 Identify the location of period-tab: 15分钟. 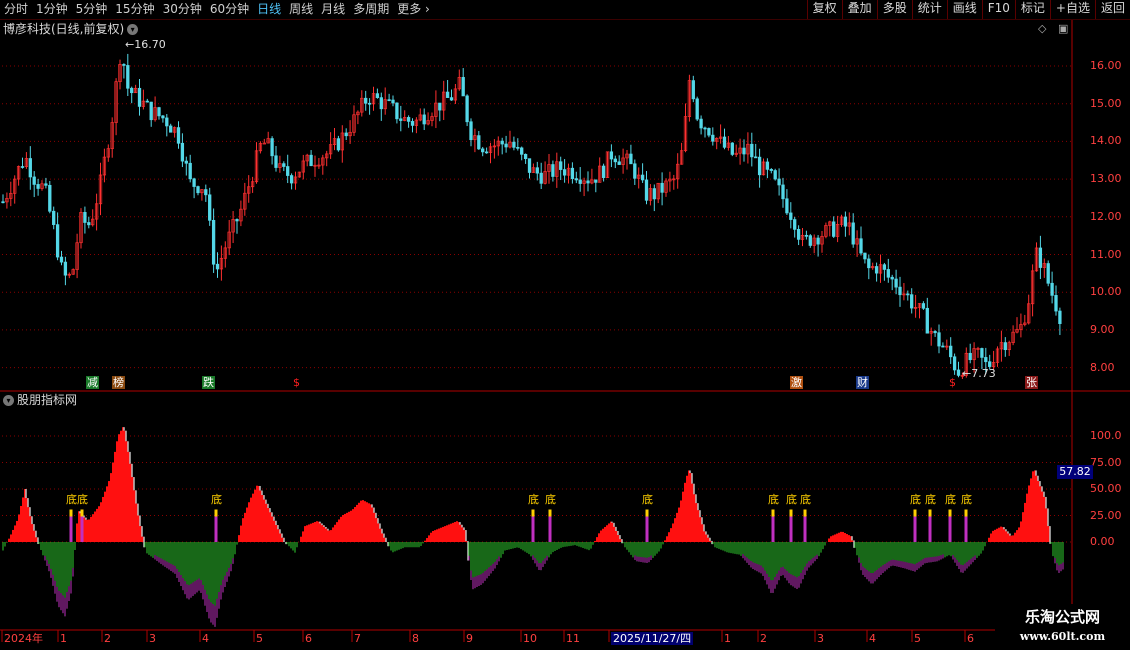
(134, 9).